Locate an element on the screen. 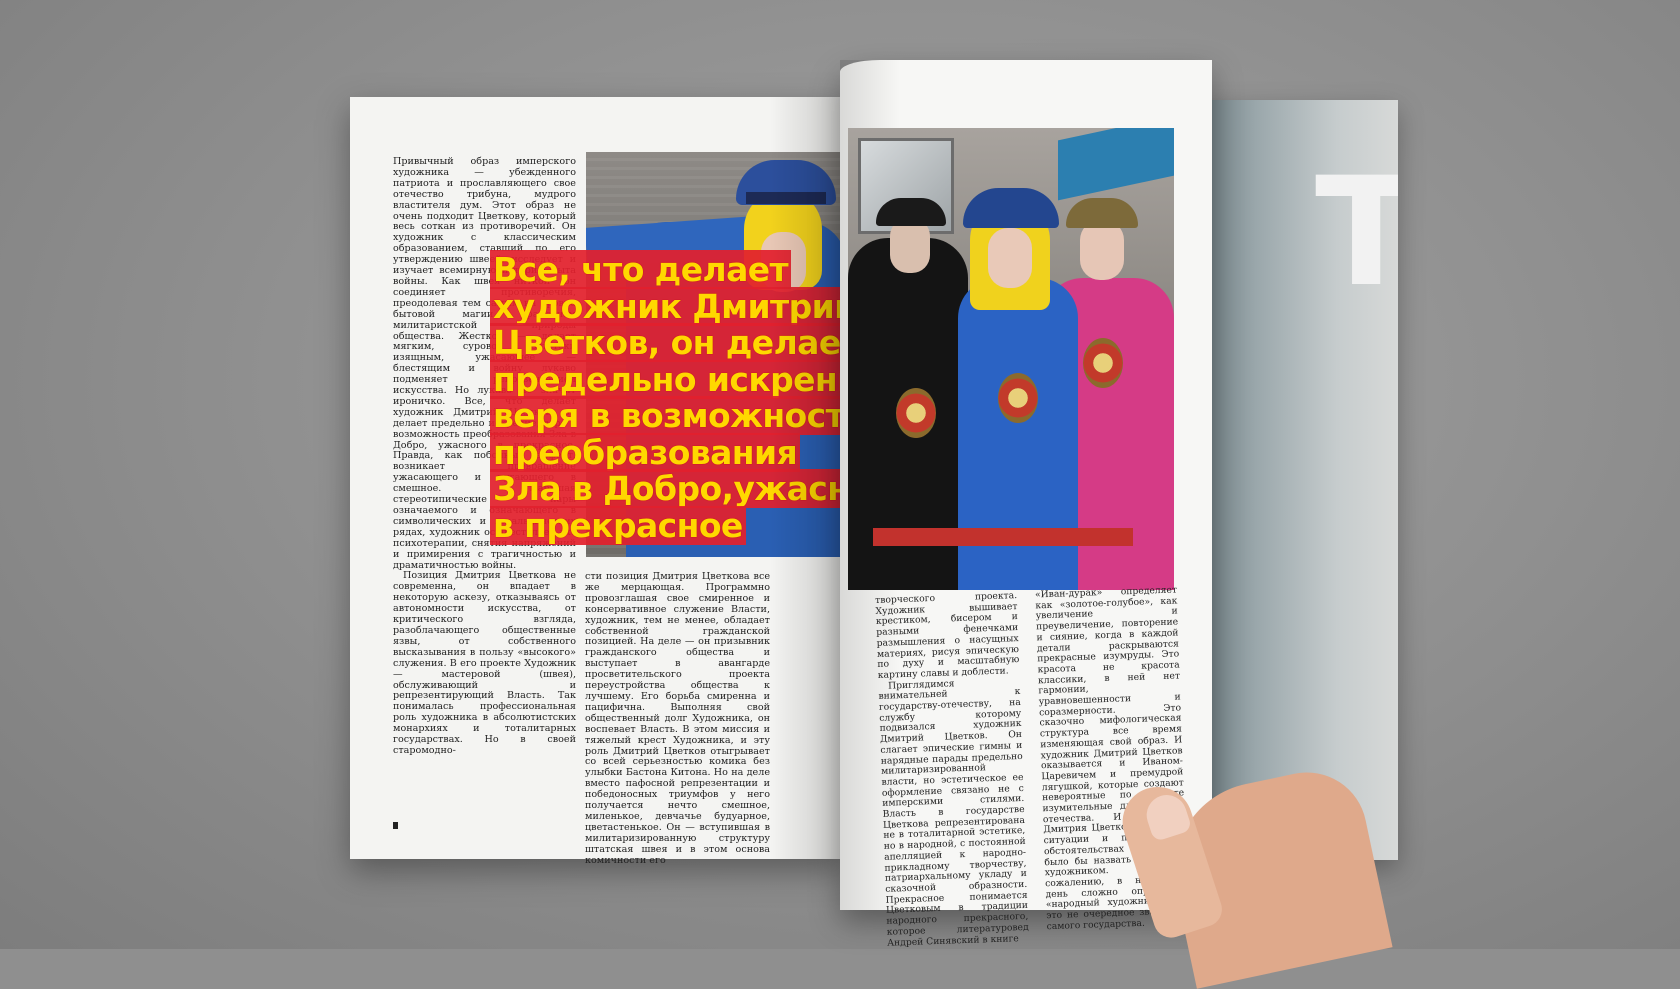 This screenshot has height=989, width=1680. headline-line-text: в прекрасное is located at coordinates (618, 525).